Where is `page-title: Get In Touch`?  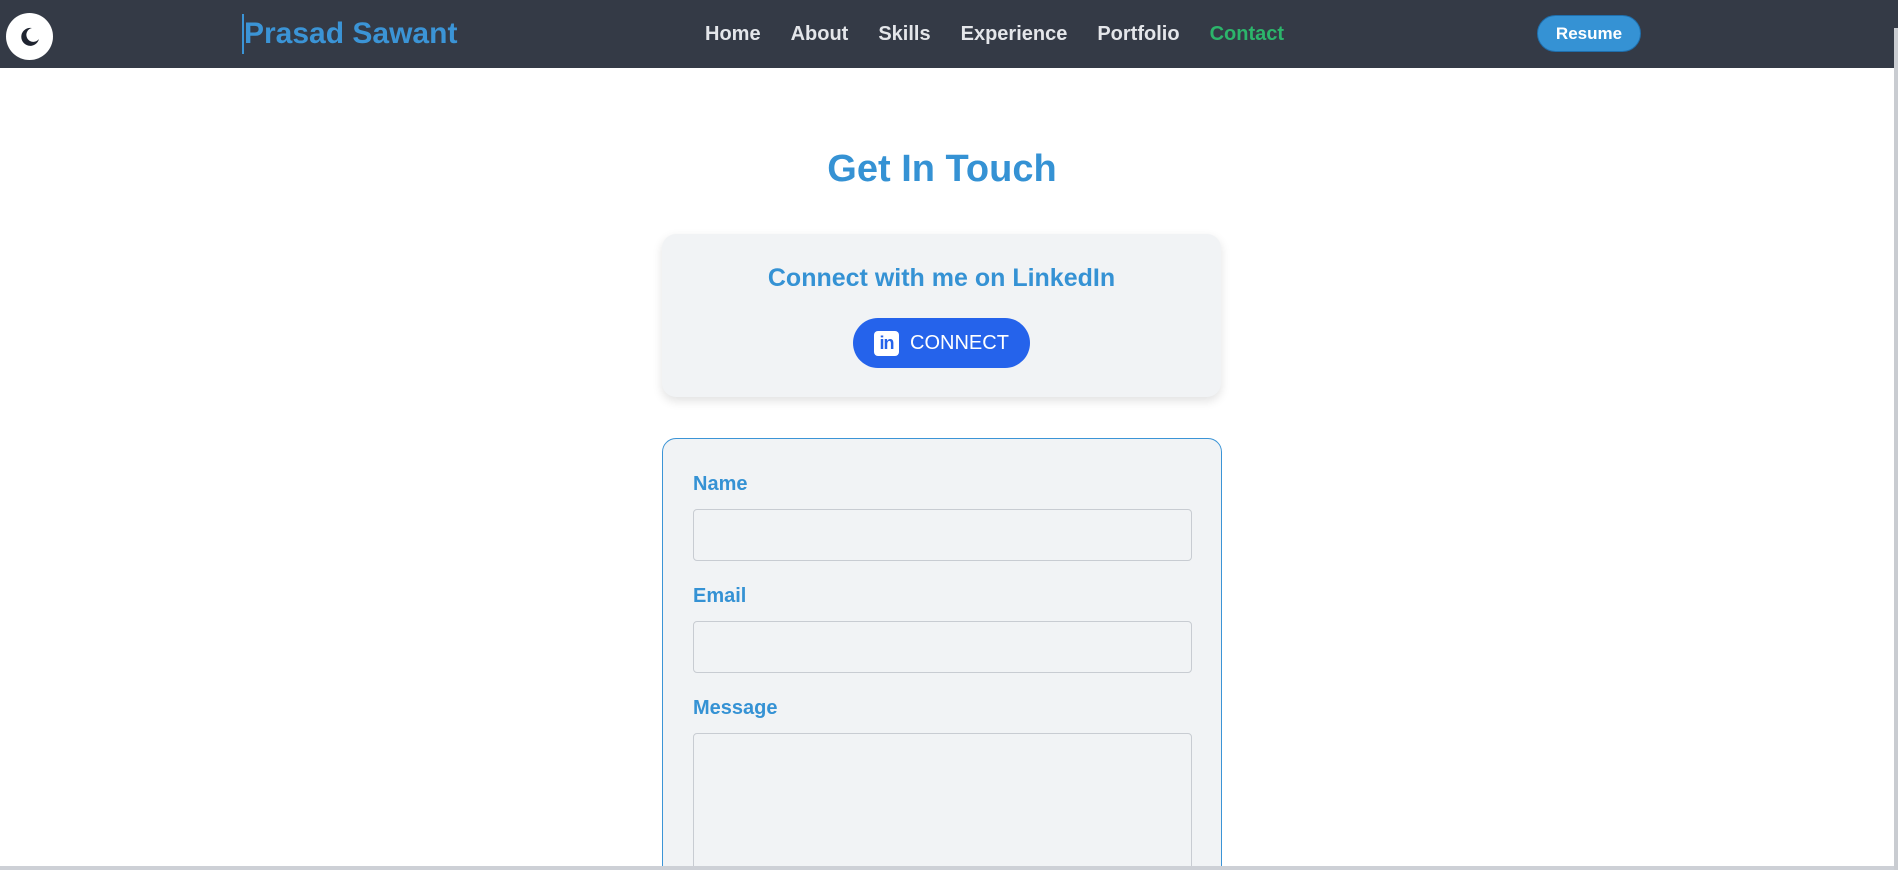
page-title: Get In Touch is located at coordinates (942, 169).